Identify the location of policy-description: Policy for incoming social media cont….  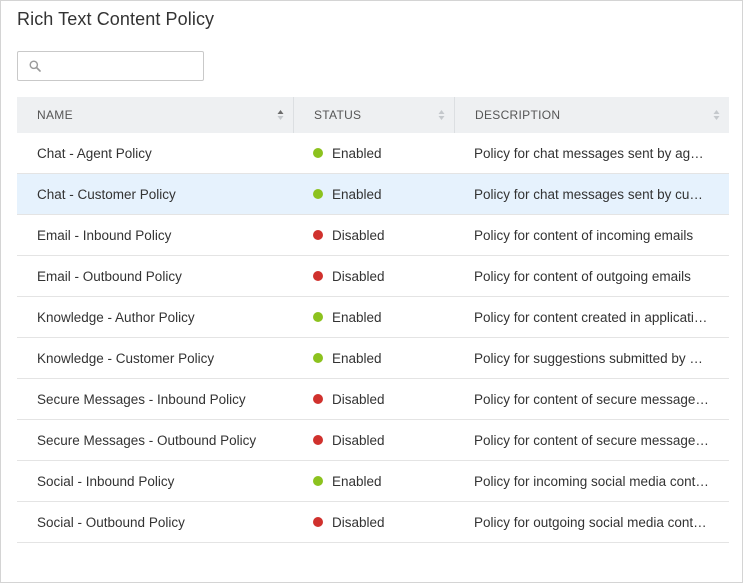
(591, 481).